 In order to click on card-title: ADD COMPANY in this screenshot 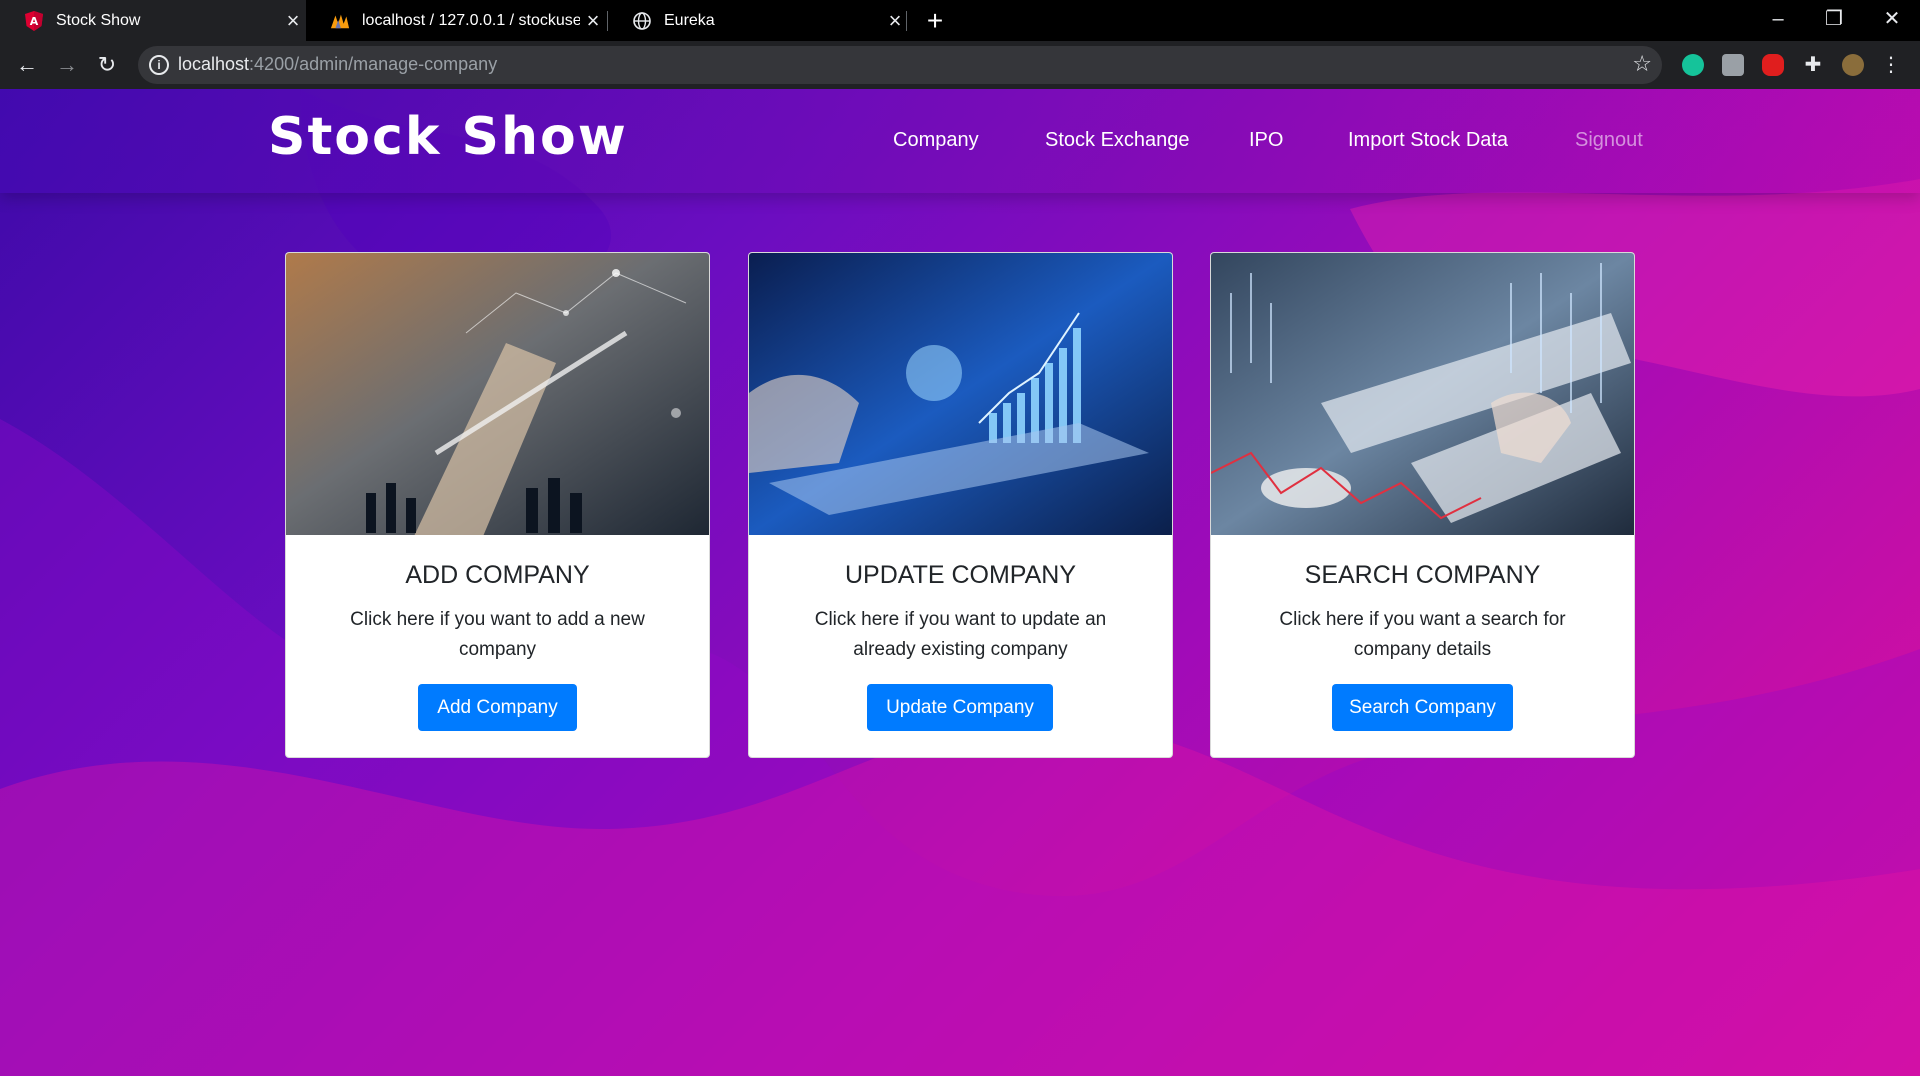, I will do `click(497, 575)`.